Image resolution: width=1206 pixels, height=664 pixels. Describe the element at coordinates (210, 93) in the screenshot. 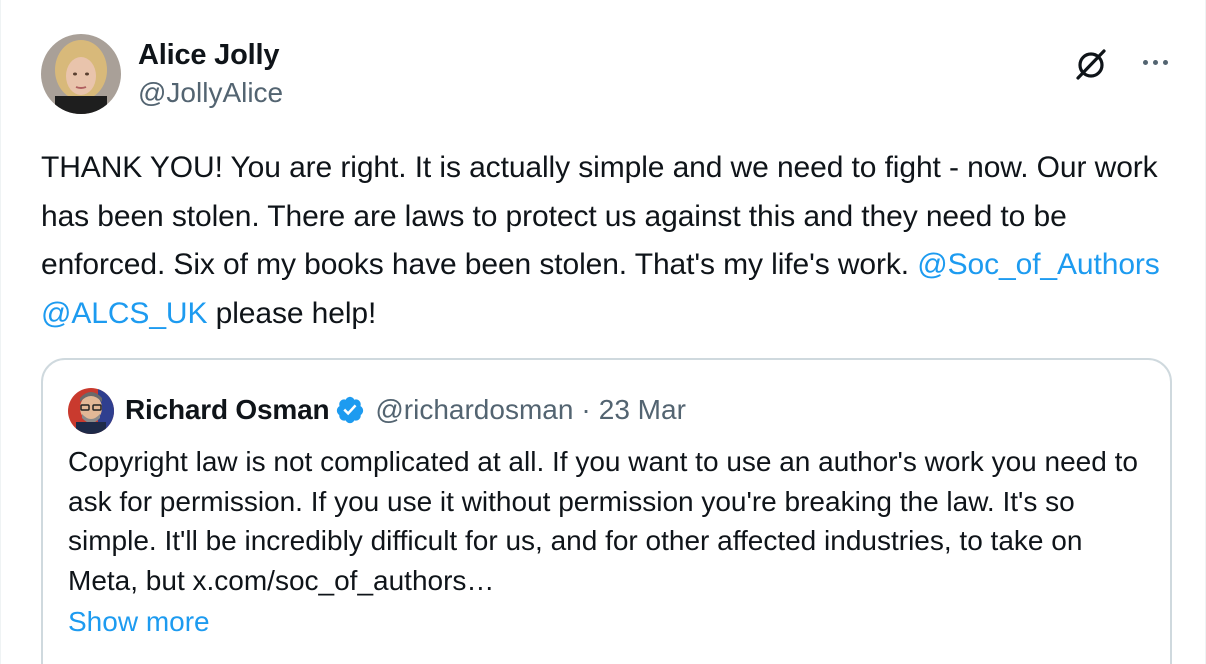

I see `author-handle: @JollyAlice` at that location.